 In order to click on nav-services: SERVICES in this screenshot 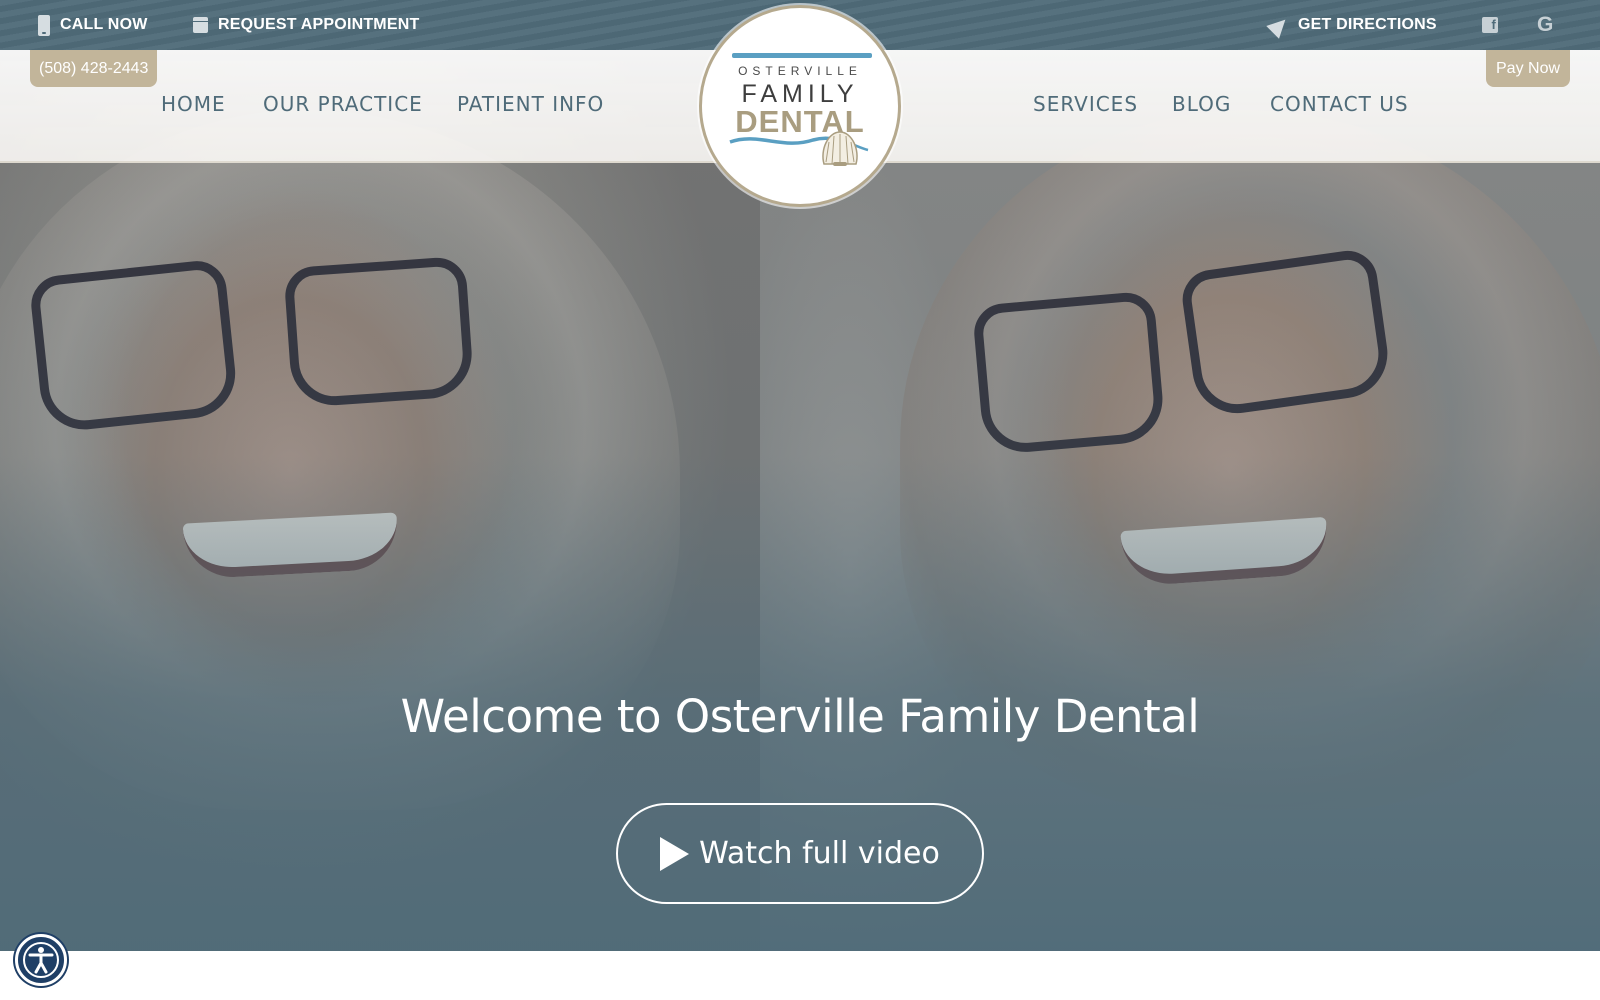, I will do `click(1085, 104)`.